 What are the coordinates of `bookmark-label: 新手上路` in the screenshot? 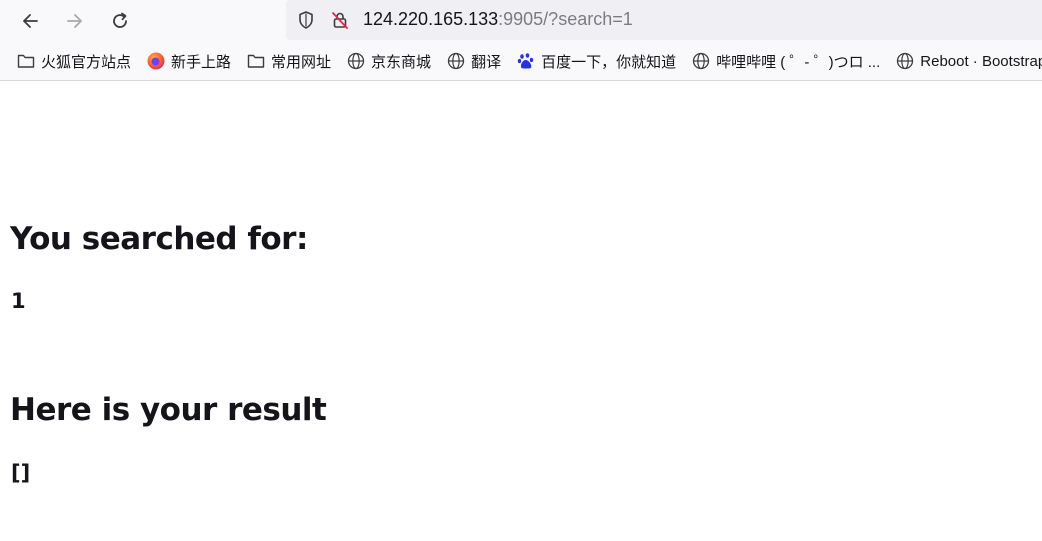 It's located at (201, 62).